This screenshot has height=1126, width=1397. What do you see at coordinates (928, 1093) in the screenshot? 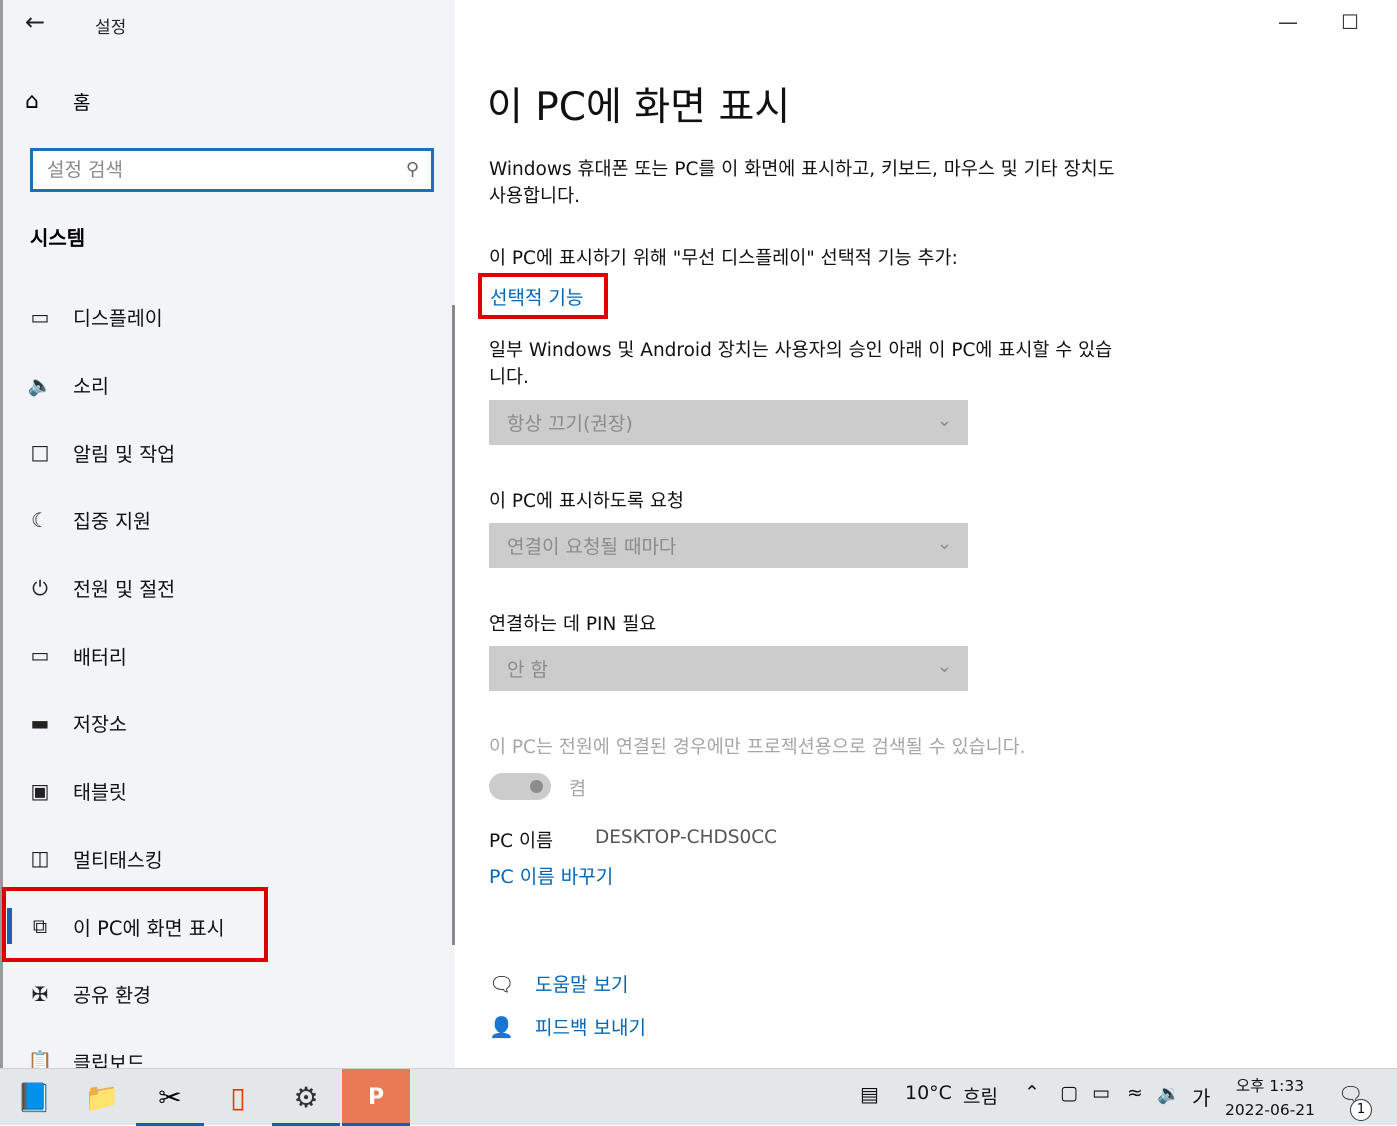
I see `weather-temp: 10°C` at bounding box center [928, 1093].